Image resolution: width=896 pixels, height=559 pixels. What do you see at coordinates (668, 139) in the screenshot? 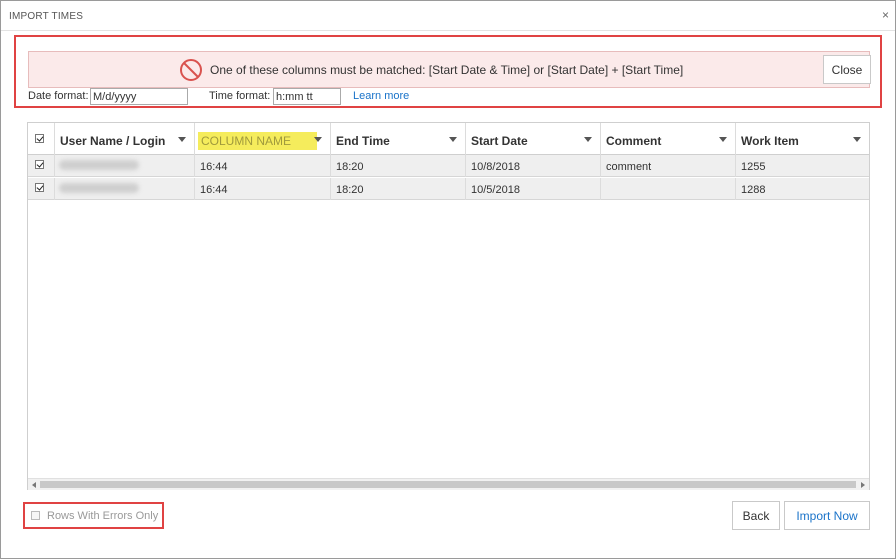
I see `column-header-comment: Comment` at bounding box center [668, 139].